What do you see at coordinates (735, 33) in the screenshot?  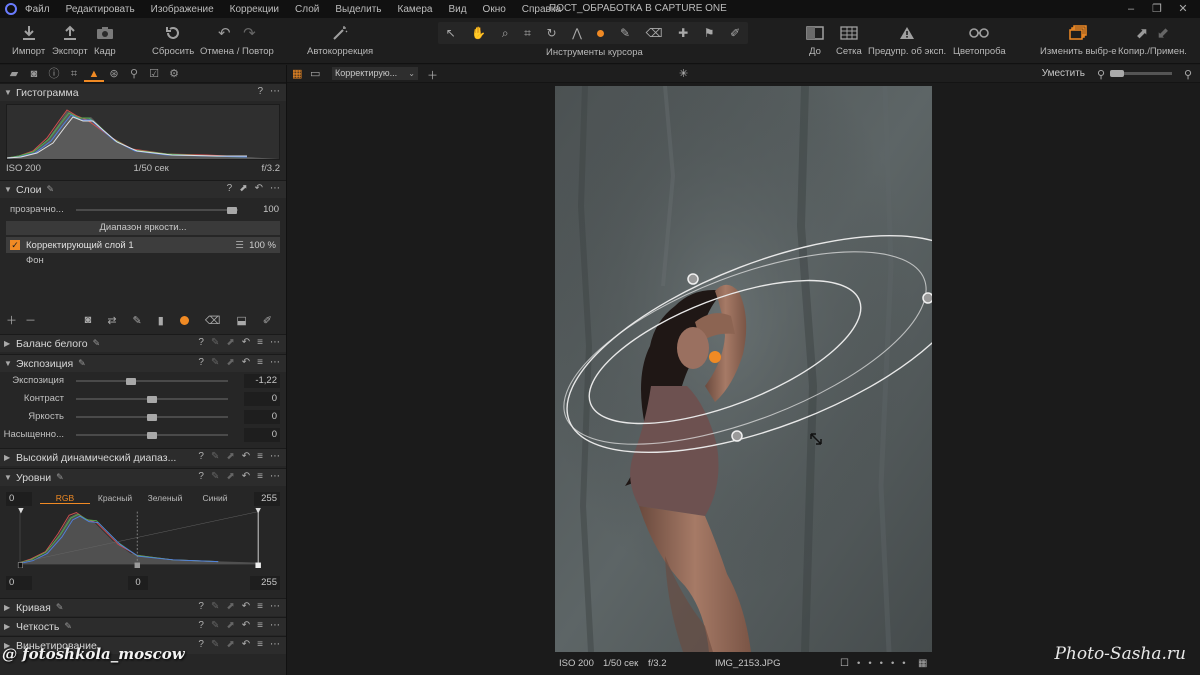 I see `annotate-icon: ✐` at bounding box center [735, 33].